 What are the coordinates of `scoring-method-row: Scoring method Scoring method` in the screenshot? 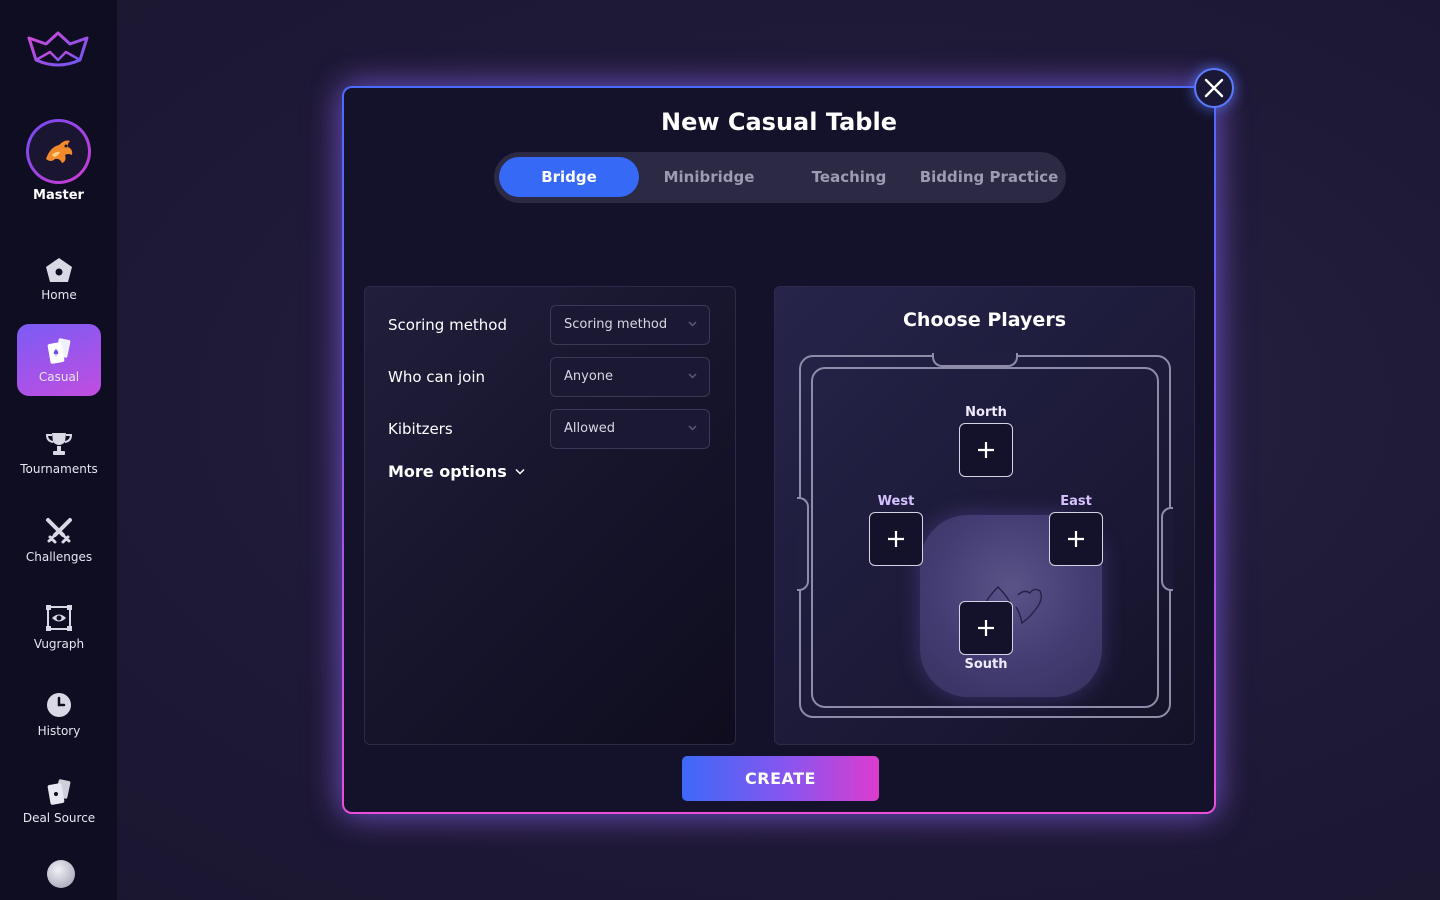 It's located at (549, 326).